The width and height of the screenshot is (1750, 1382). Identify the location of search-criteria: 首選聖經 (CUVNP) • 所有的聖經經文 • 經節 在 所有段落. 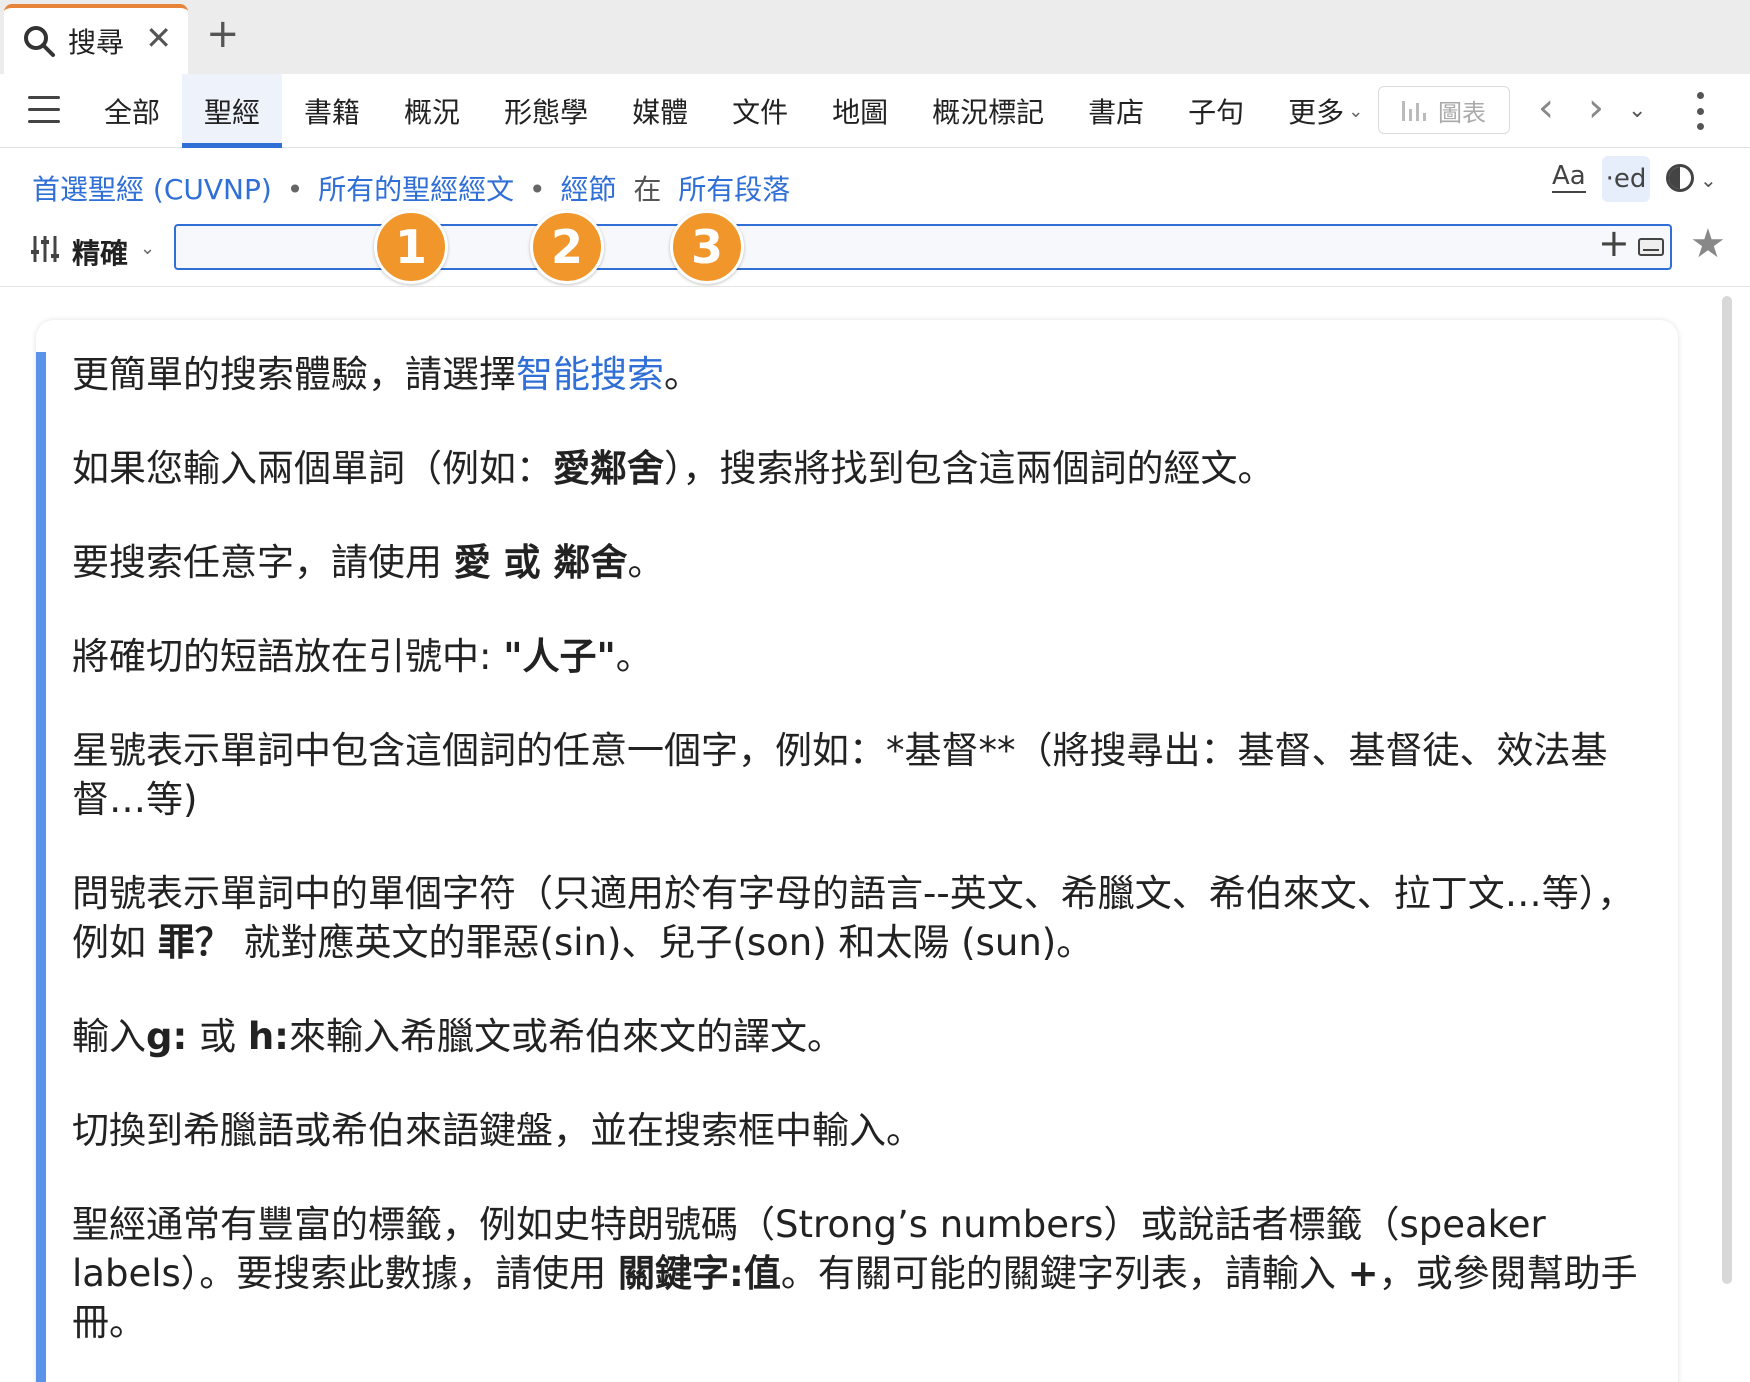
(411, 188).